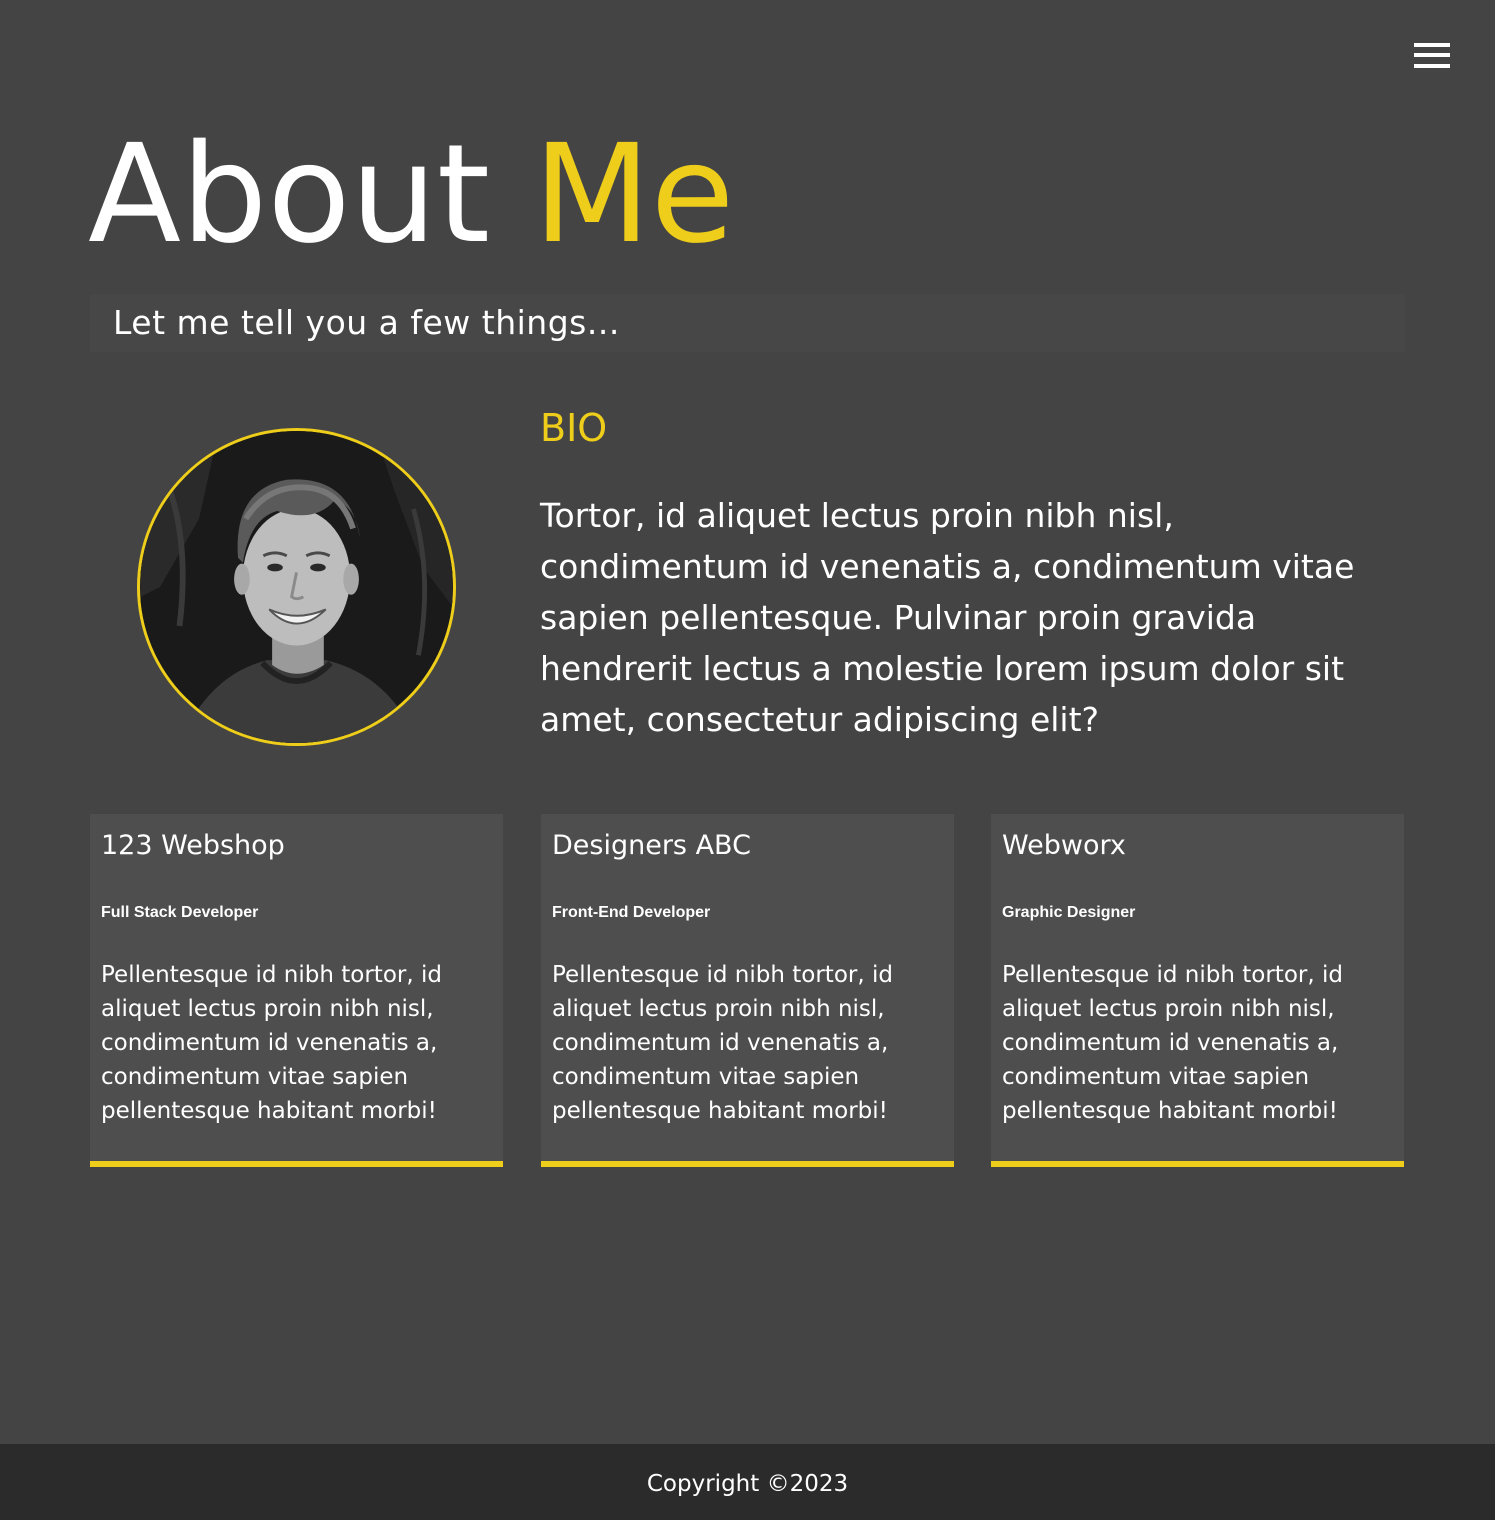  I want to click on bio-heading: BIO, so click(574, 428).